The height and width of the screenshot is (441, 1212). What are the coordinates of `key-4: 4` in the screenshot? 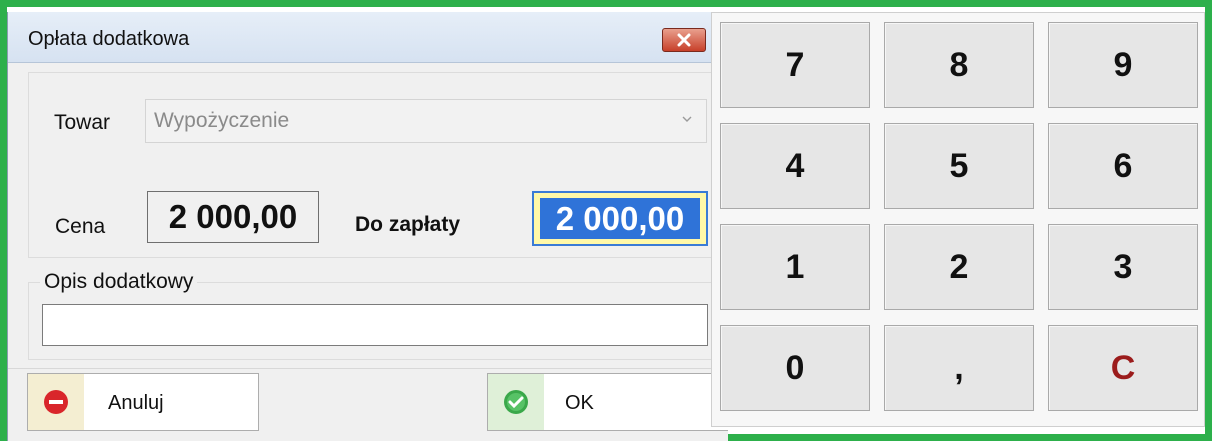 It's located at (795, 166).